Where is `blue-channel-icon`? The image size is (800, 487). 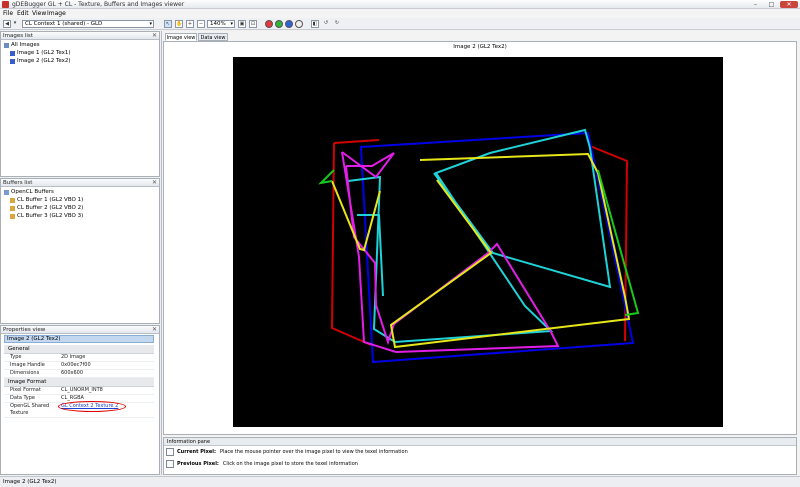 blue-channel-icon is located at coordinates (289, 24).